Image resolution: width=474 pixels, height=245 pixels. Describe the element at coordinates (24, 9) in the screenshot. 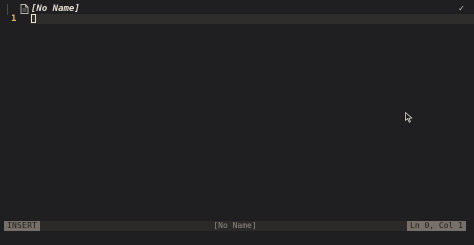

I see `document-icon` at that location.